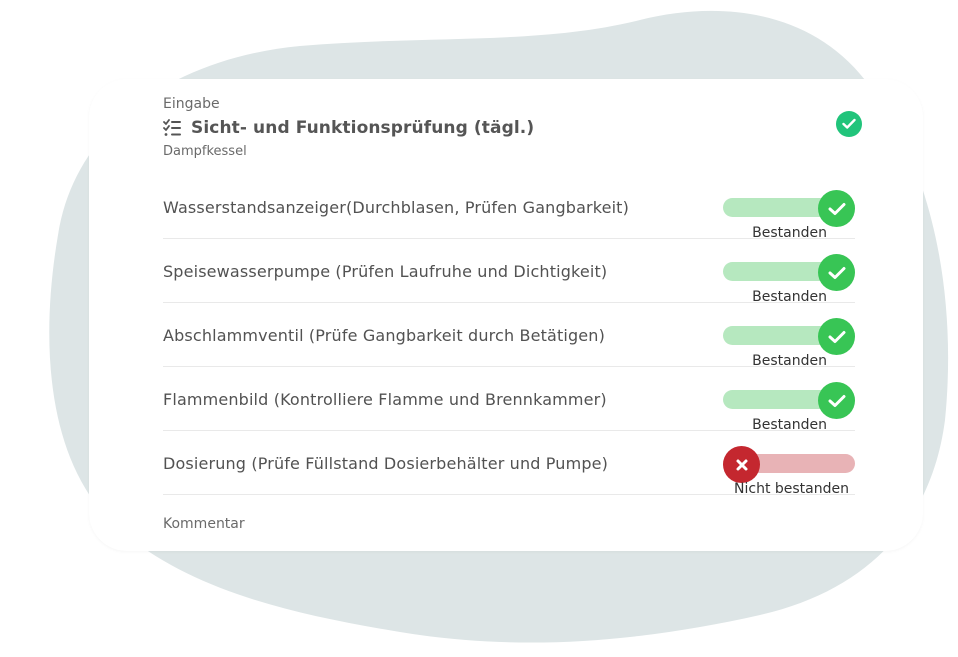 The height and width of the screenshot is (657, 958). What do you see at coordinates (741, 464) in the screenshot?
I see `x-icon` at bounding box center [741, 464].